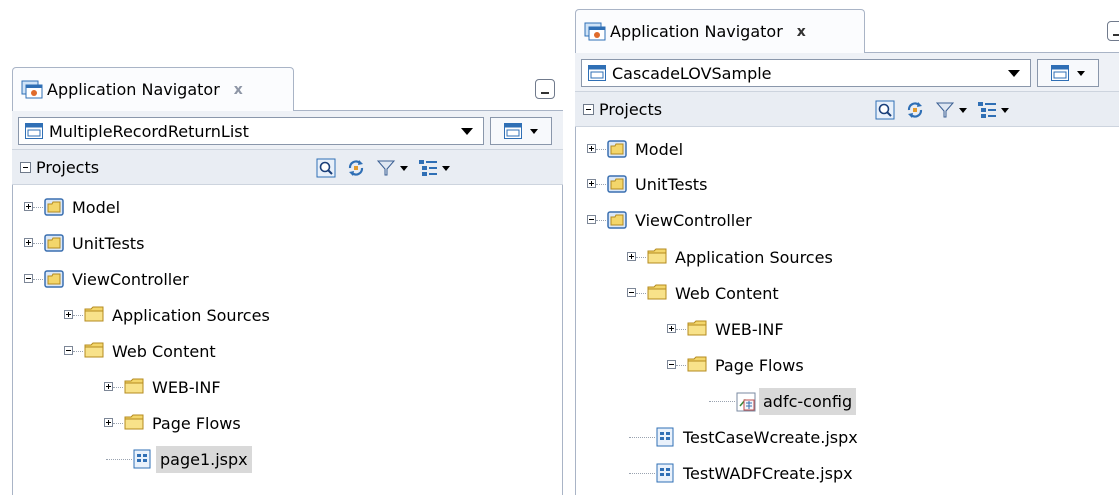  I want to click on application-selector: MultipleRecordReturnList, so click(251, 131).